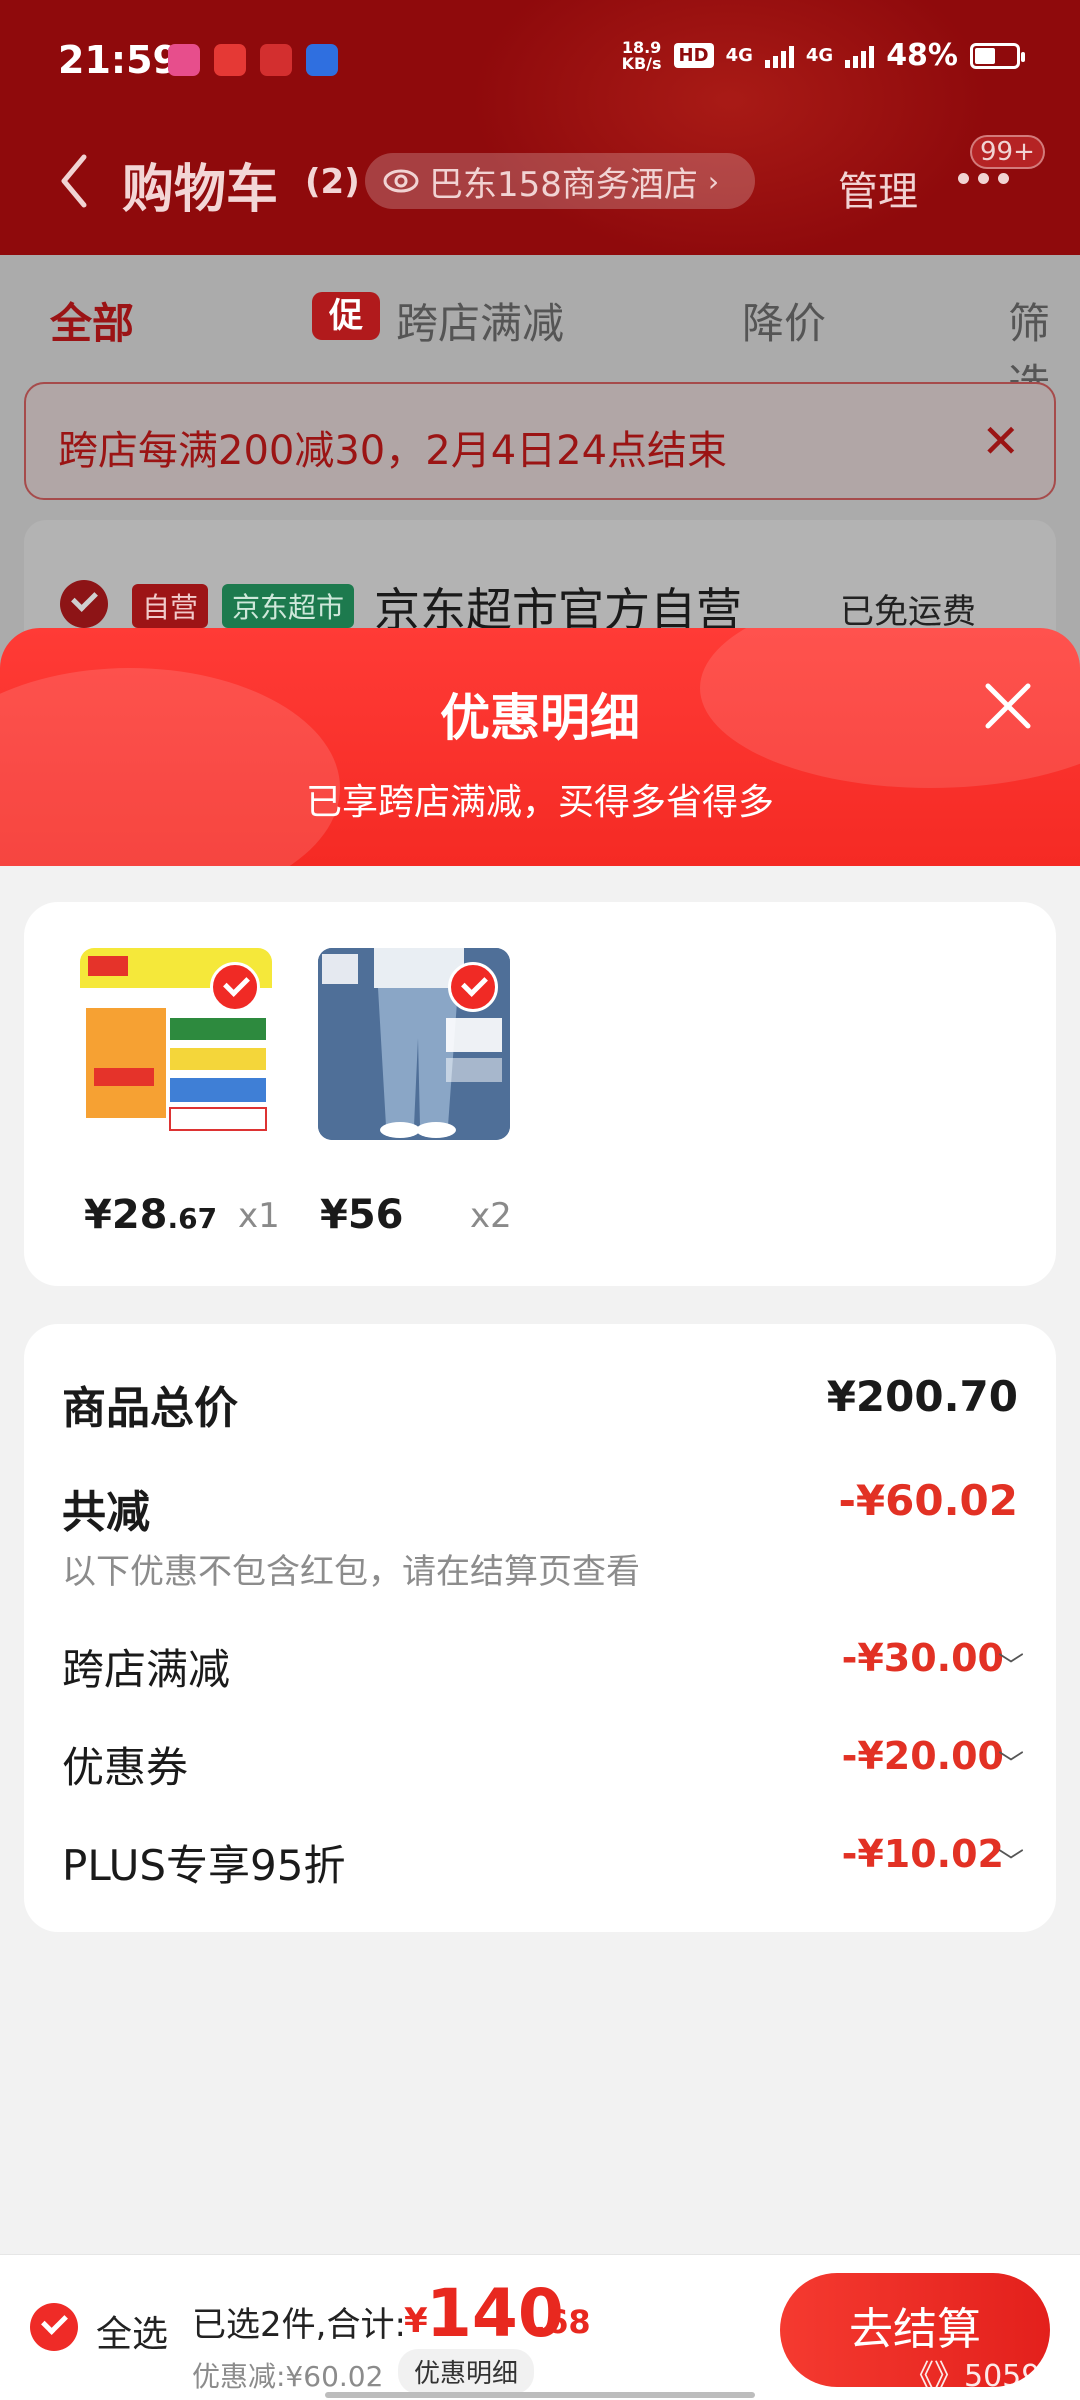 The image size is (1080, 2400). I want to click on tab-all: 全部, so click(92, 320).